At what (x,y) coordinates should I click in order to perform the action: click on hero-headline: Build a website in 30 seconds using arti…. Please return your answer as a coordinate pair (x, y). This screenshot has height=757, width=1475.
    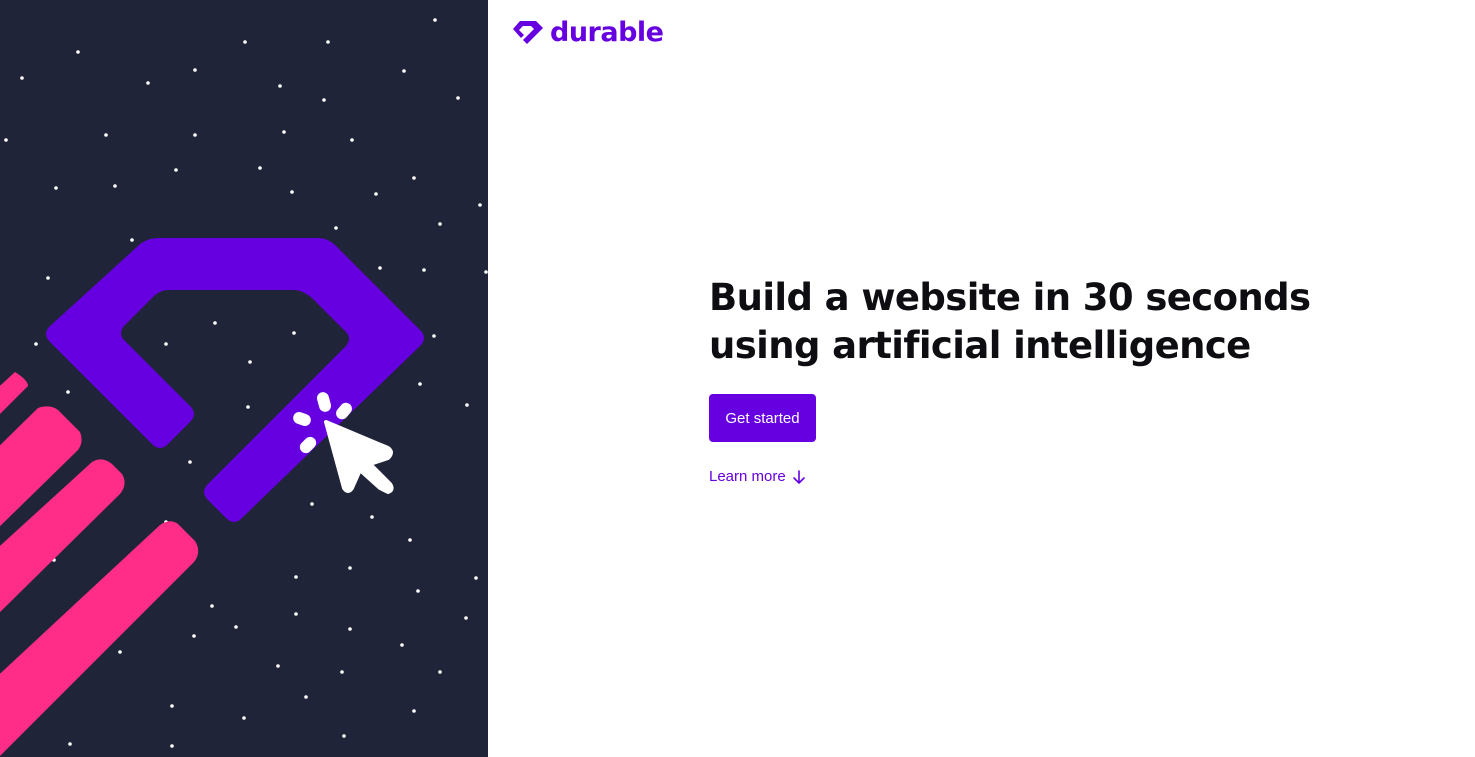
    Looking at the image, I should click on (1029, 322).